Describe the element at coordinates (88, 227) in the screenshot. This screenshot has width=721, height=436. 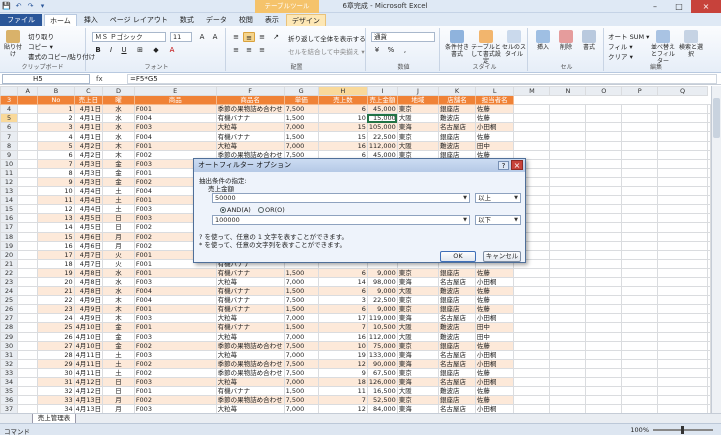
I see `cell: 4月5日` at that location.